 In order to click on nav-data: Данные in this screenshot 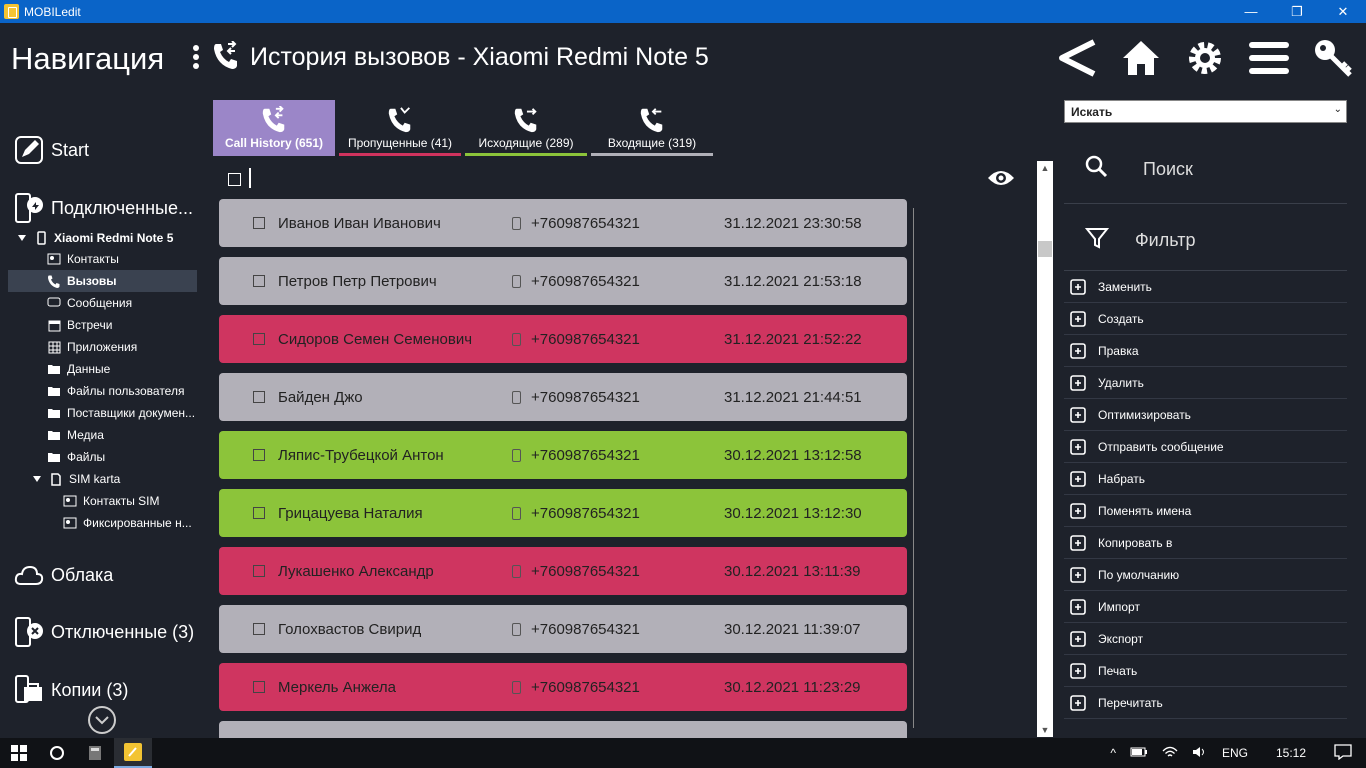, I will do `click(78, 369)`.